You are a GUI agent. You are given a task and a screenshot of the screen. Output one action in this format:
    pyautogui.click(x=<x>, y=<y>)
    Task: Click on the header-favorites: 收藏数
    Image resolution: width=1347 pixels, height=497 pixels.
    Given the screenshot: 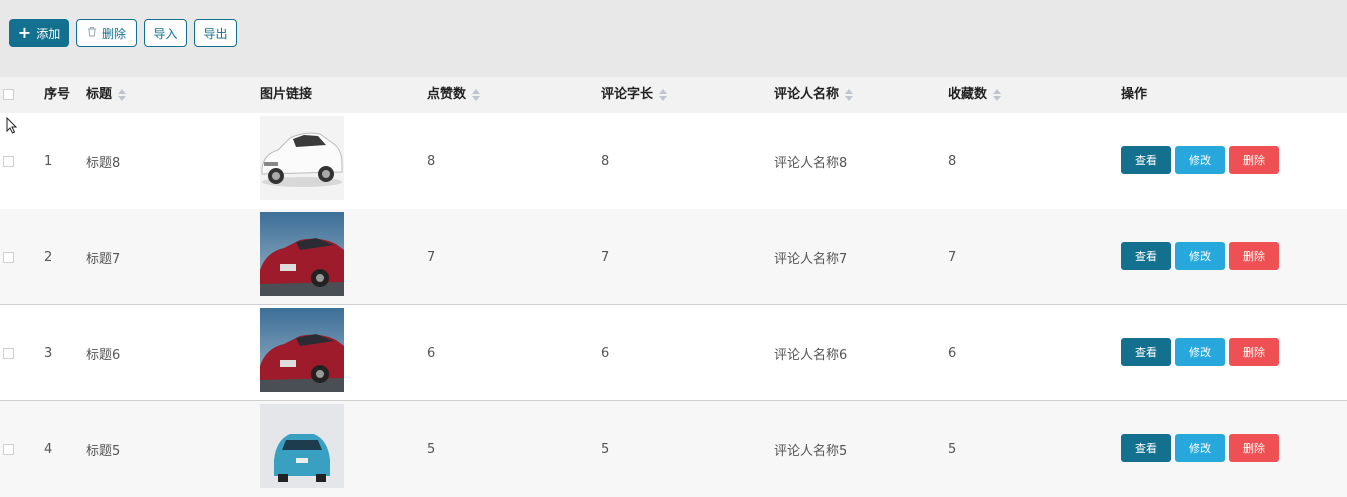 What is the action you would take?
    pyautogui.click(x=975, y=95)
    